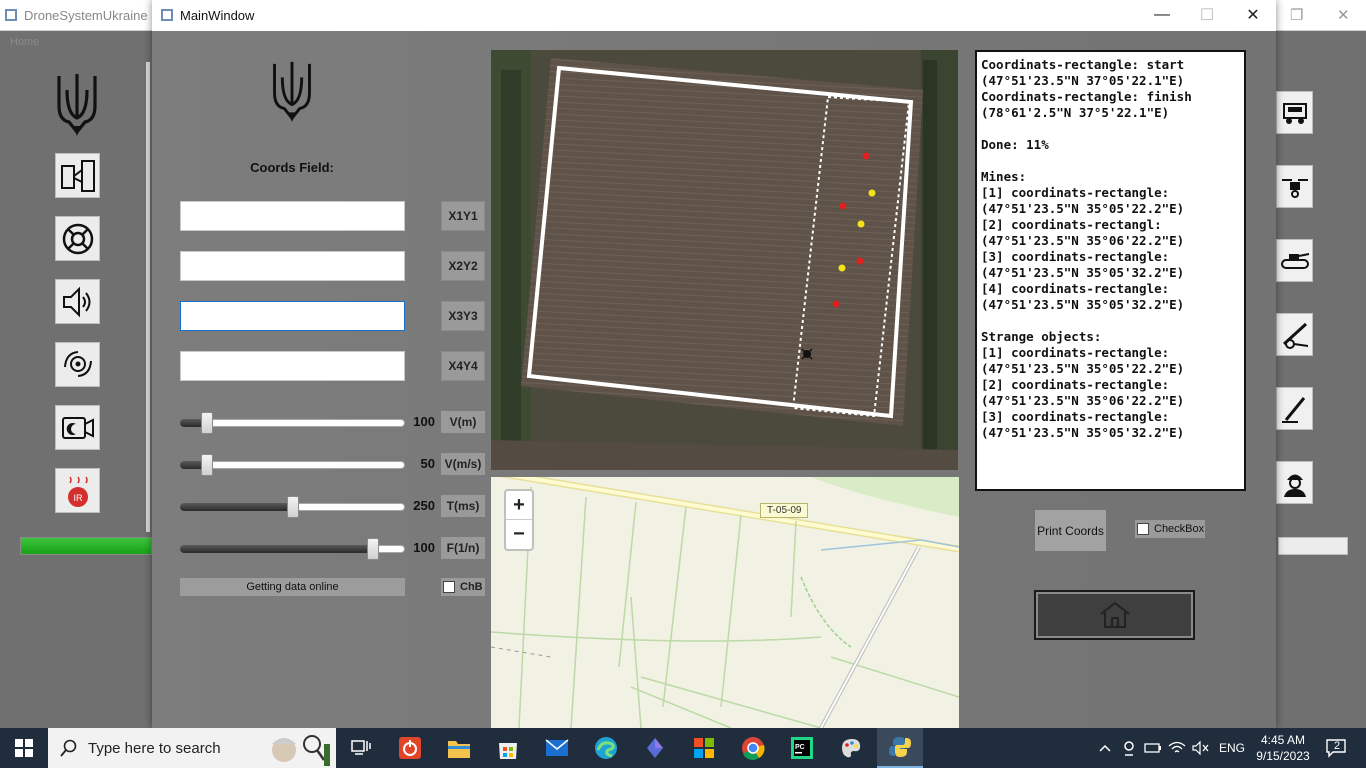 Image resolution: width=1366 pixels, height=768 pixels. I want to click on infrared-icon: IR, so click(77, 490).